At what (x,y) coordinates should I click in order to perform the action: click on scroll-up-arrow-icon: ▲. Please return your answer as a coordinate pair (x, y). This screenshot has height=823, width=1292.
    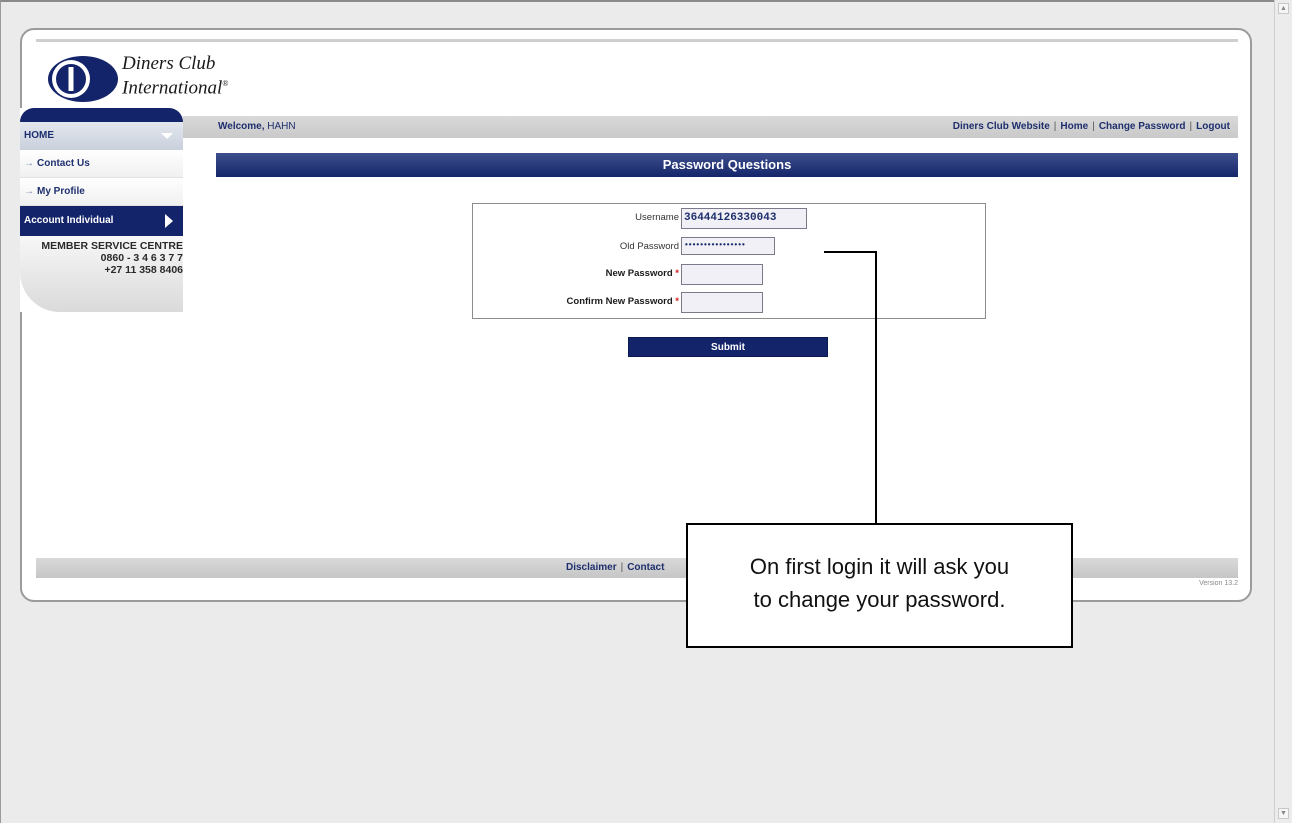
    Looking at the image, I should click on (1283, 8).